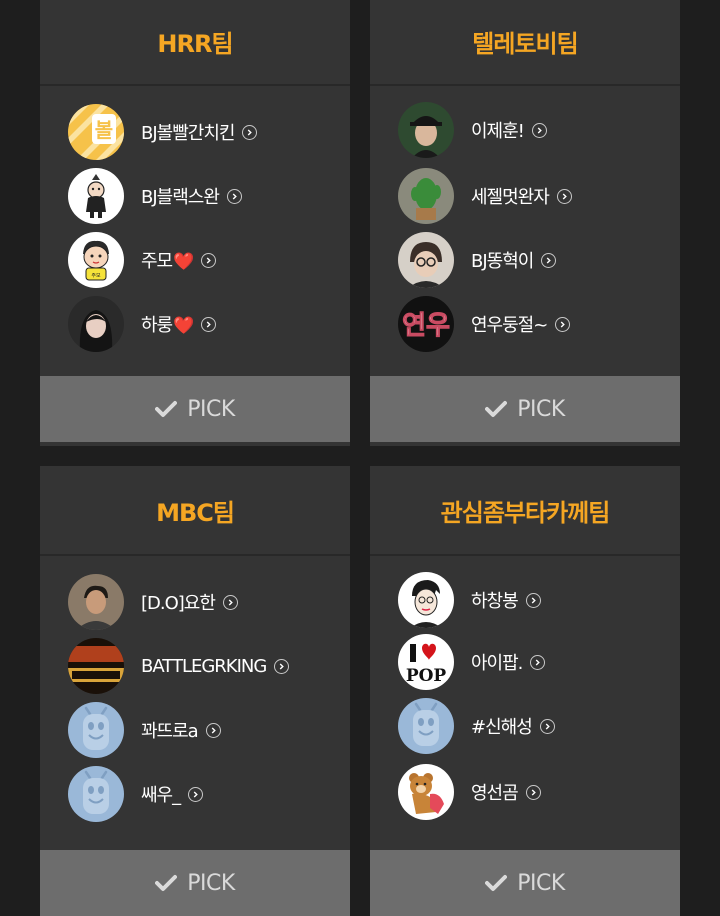 This screenshot has height=916, width=720. I want to click on member-item: 하룽❤️, so click(142, 324).